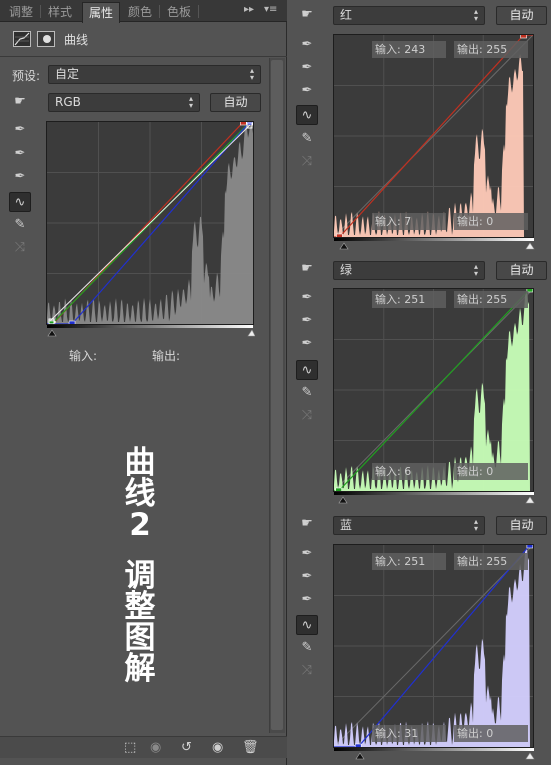  I want to click on properties-header: 曲线, so click(143, 40).